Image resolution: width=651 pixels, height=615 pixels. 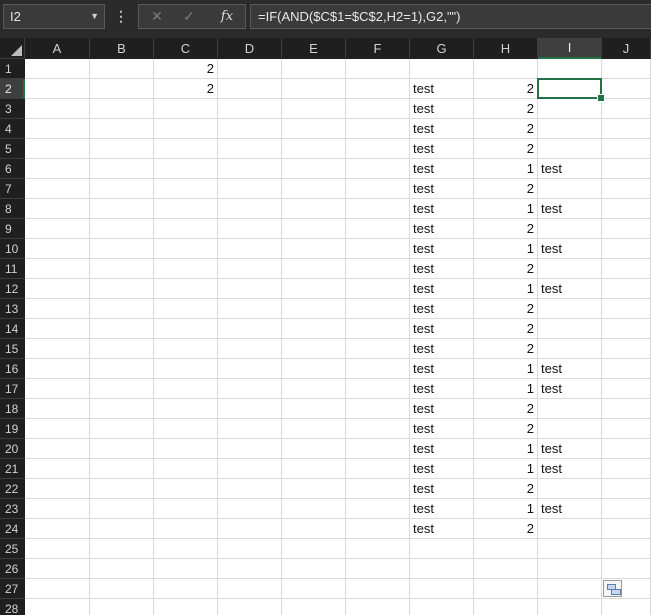 I want to click on cell-c20, so click(x=186, y=449).